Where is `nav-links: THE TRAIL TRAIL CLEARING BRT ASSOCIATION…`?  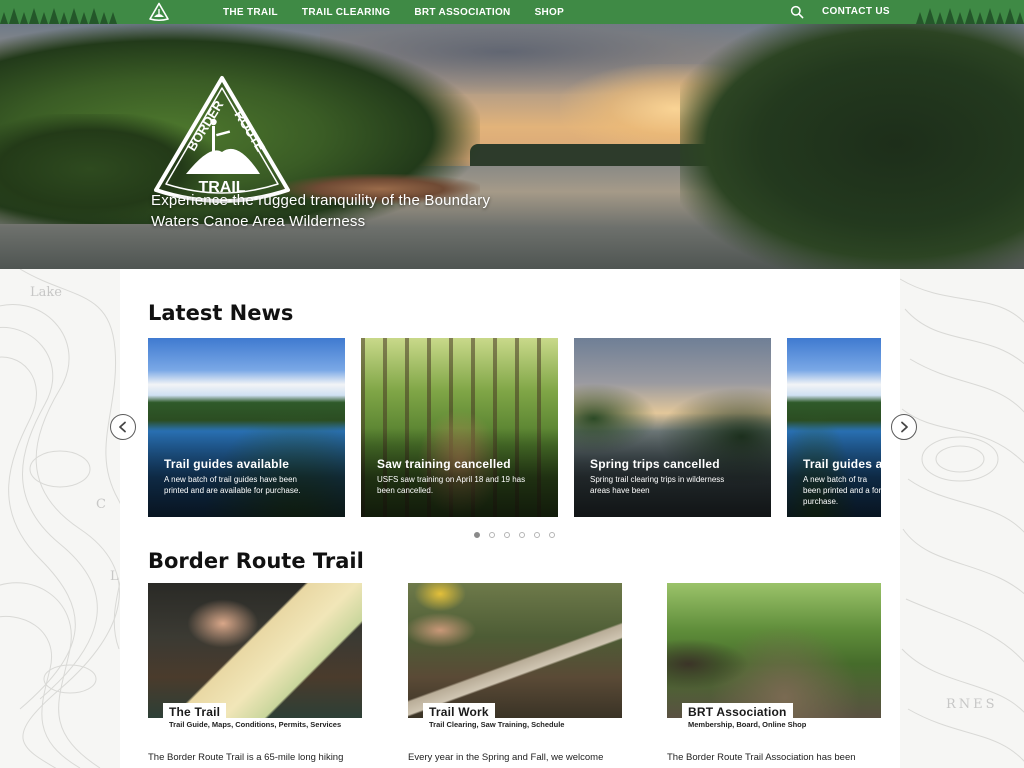 nav-links: THE TRAIL TRAIL CLEARING BRT ASSOCIATION… is located at coordinates (405, 12).